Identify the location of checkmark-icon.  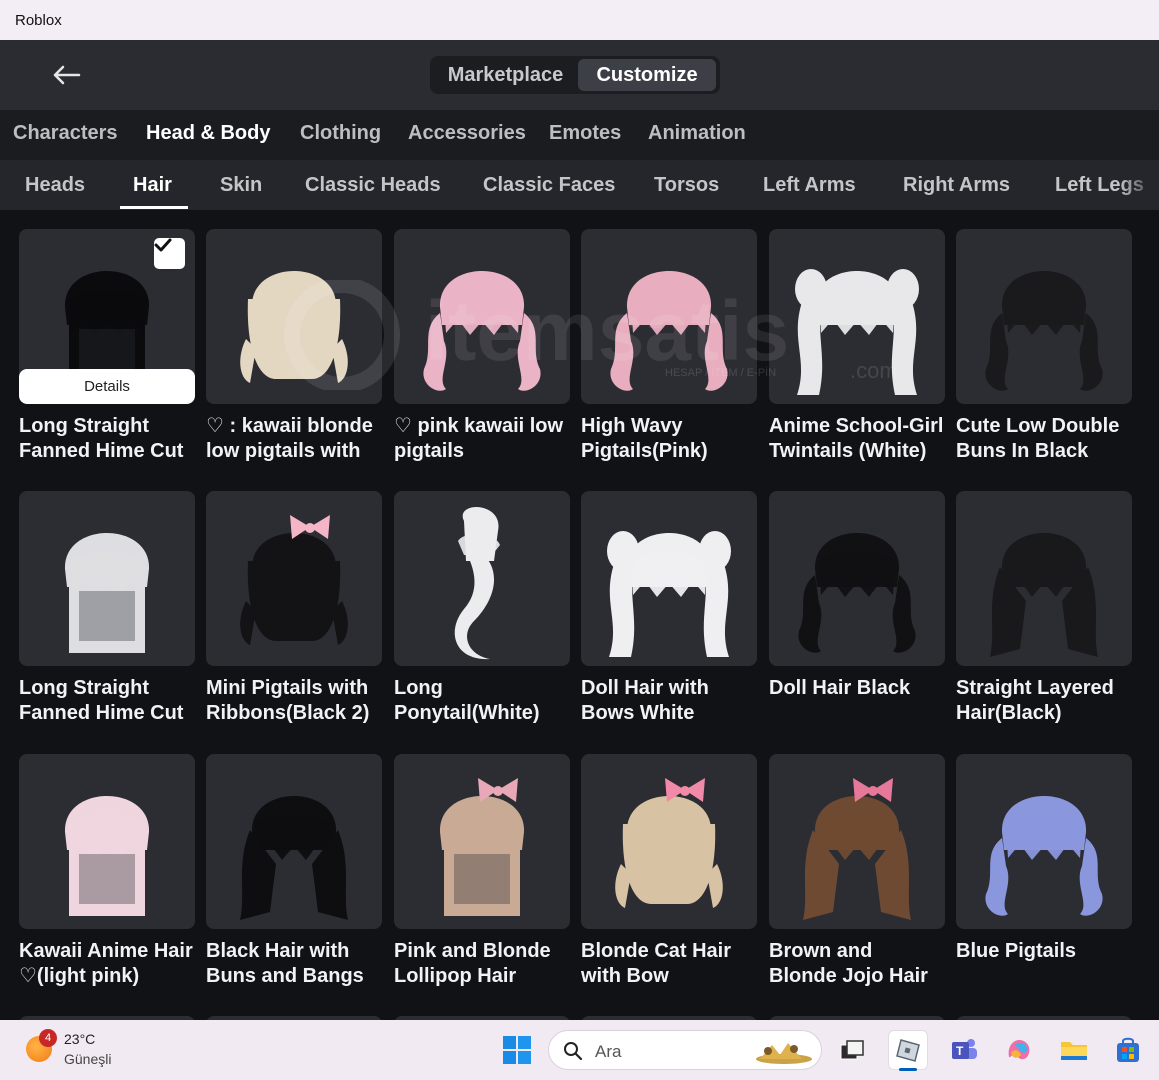
(163, 245).